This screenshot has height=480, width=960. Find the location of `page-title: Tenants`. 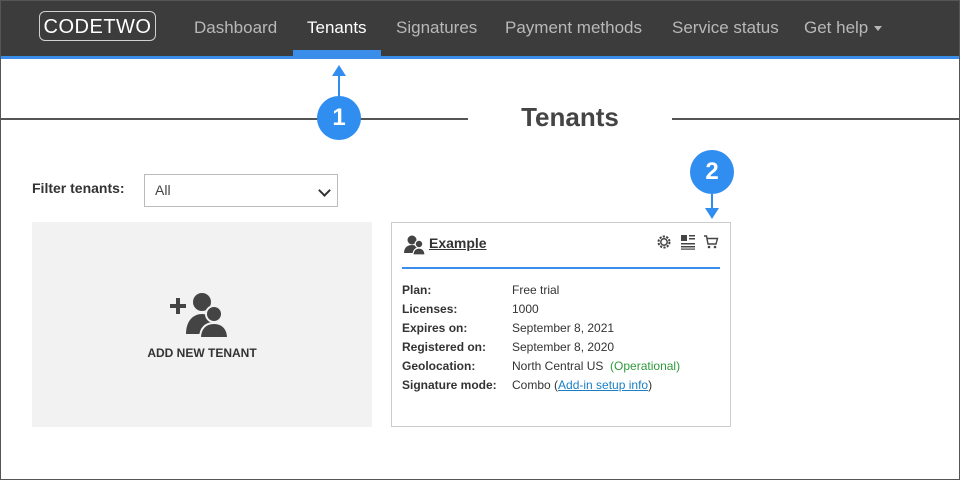

page-title: Tenants is located at coordinates (570, 117).